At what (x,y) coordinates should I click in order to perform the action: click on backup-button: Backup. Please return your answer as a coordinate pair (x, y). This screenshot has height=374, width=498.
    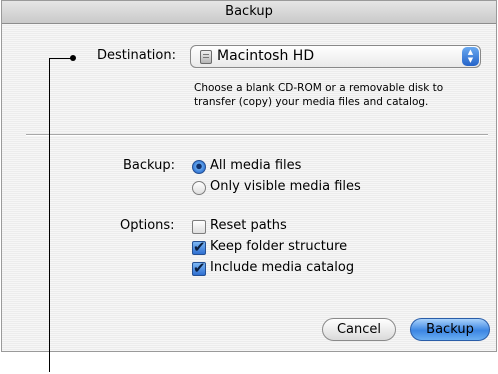
    Looking at the image, I should click on (450, 329).